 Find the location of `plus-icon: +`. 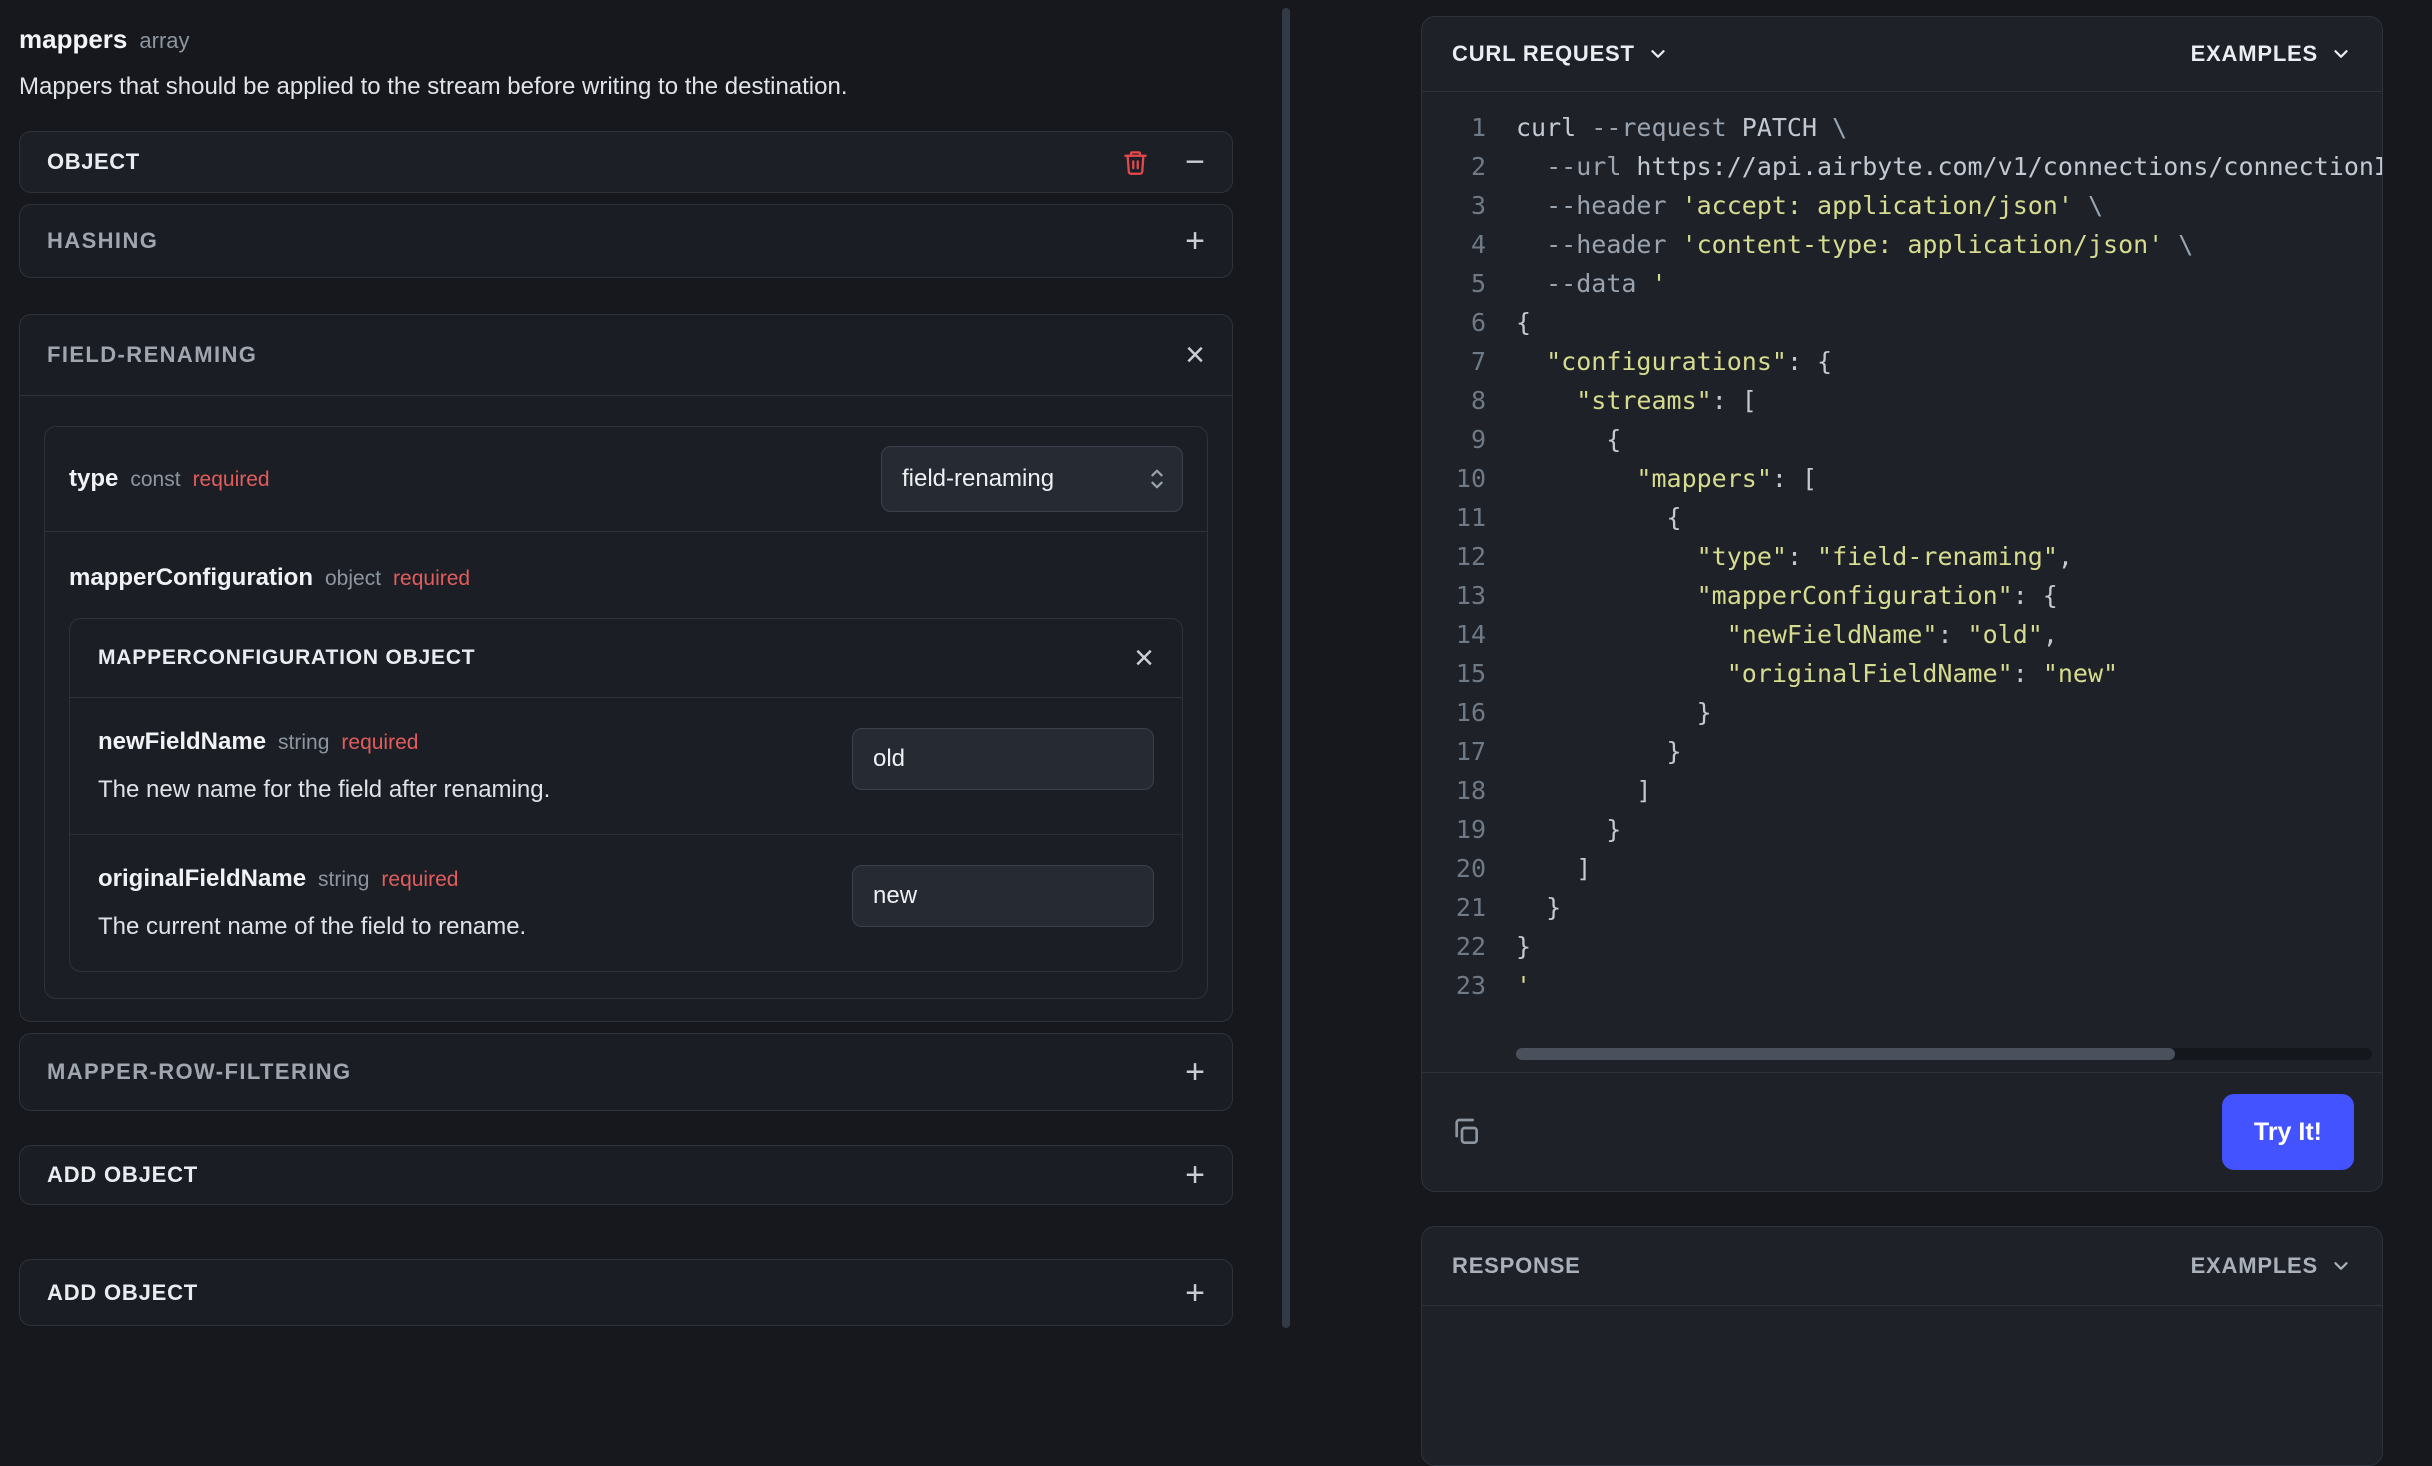

plus-icon: + is located at coordinates (1195, 1175).